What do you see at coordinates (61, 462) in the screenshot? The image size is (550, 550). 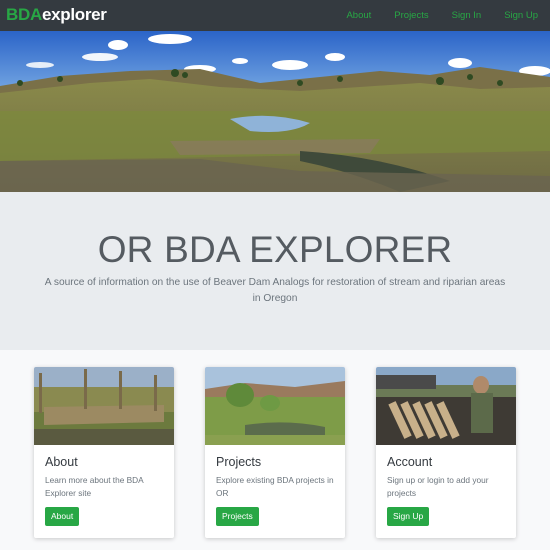 I see `card-about-title: About` at bounding box center [61, 462].